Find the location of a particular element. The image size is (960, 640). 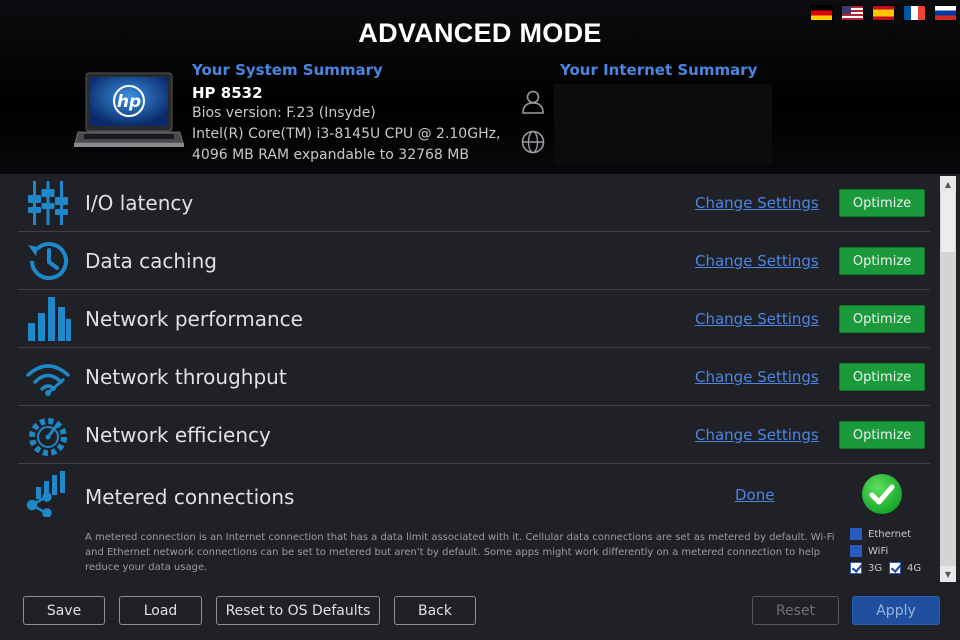

summary-side-icons is located at coordinates (535, 129).